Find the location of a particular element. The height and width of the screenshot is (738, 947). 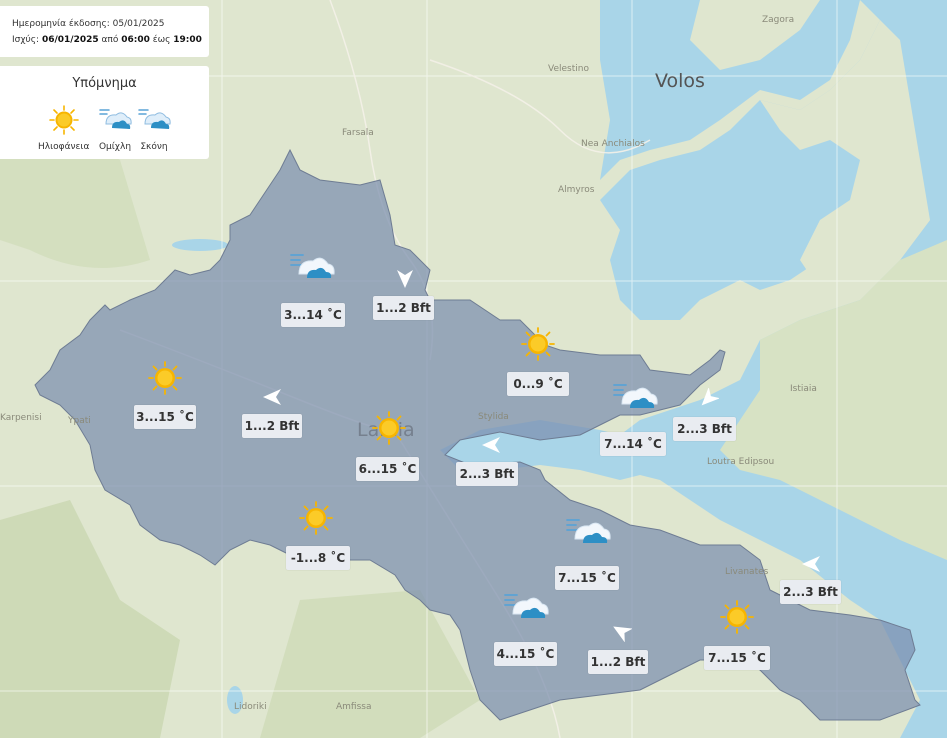

dust-icon is located at coordinates (154, 119).